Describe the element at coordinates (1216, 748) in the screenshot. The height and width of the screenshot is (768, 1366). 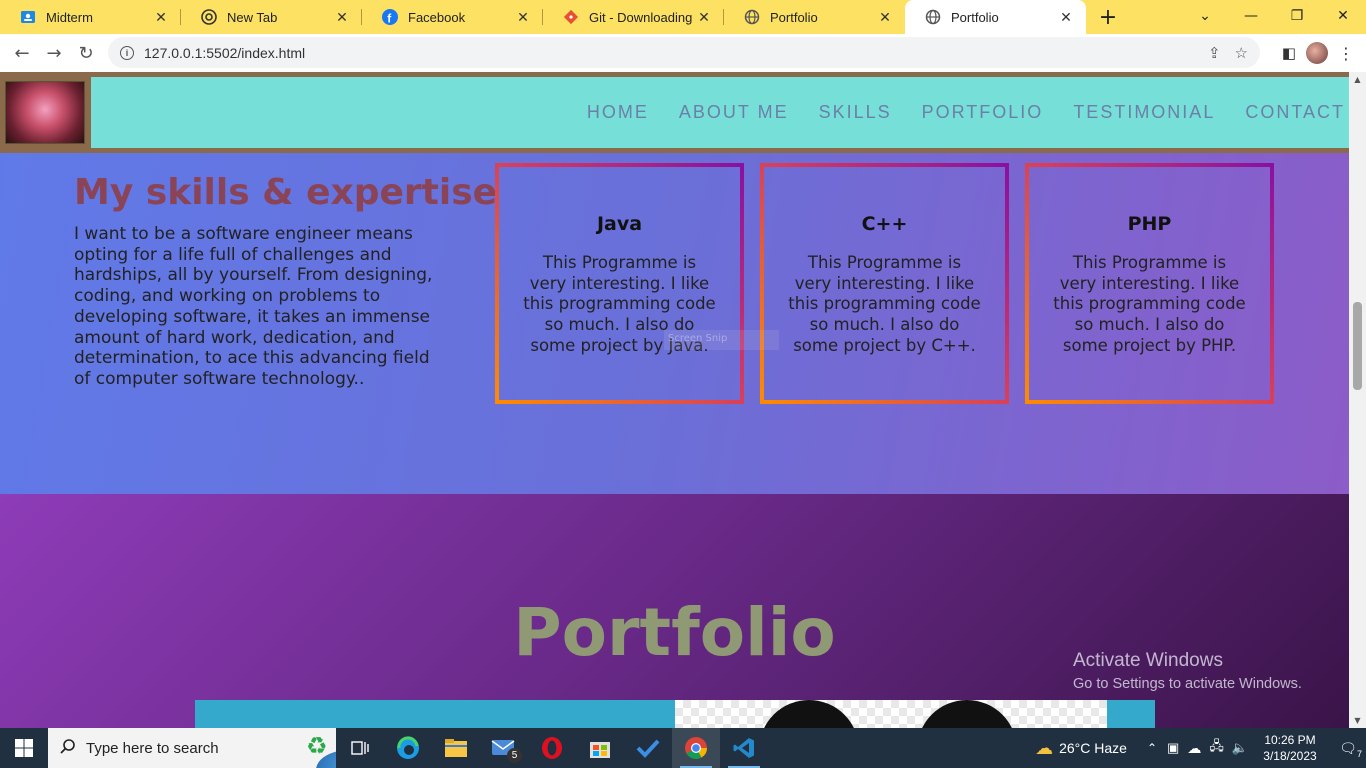
I see `network-icon: 🖧` at that location.